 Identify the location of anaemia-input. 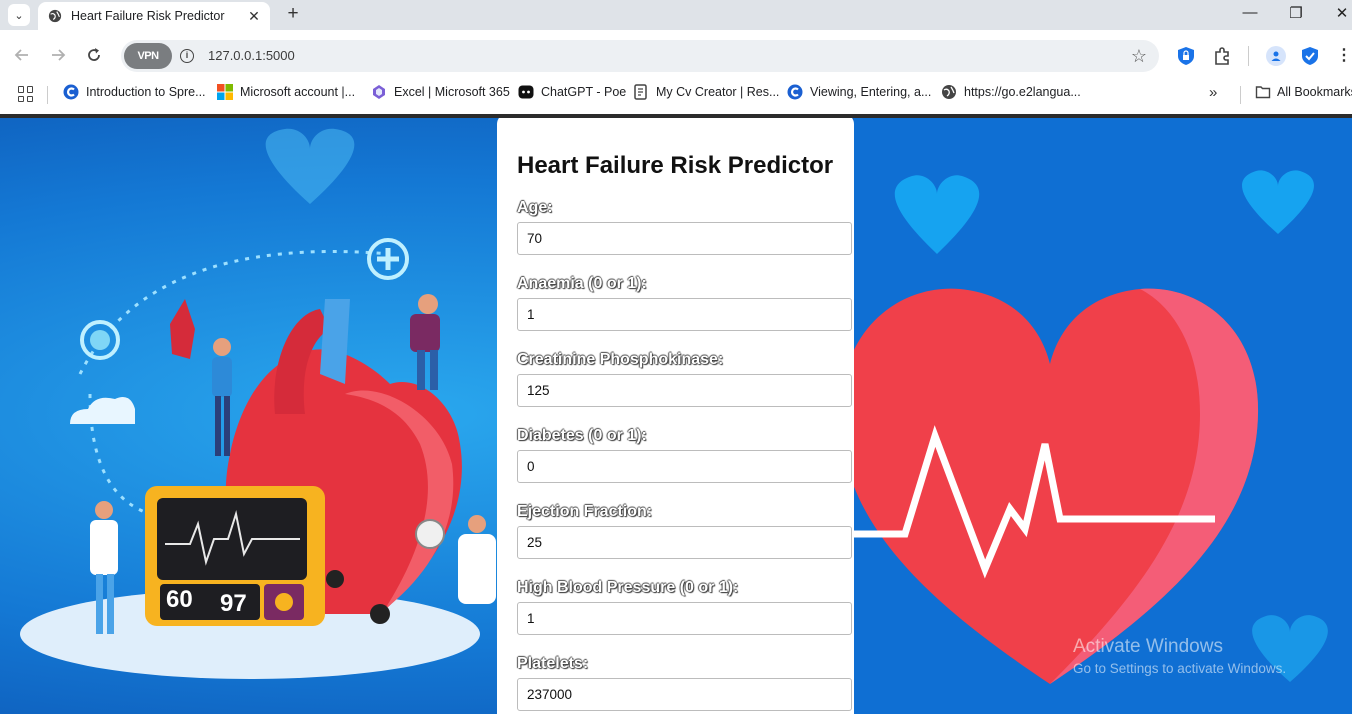
(684, 314).